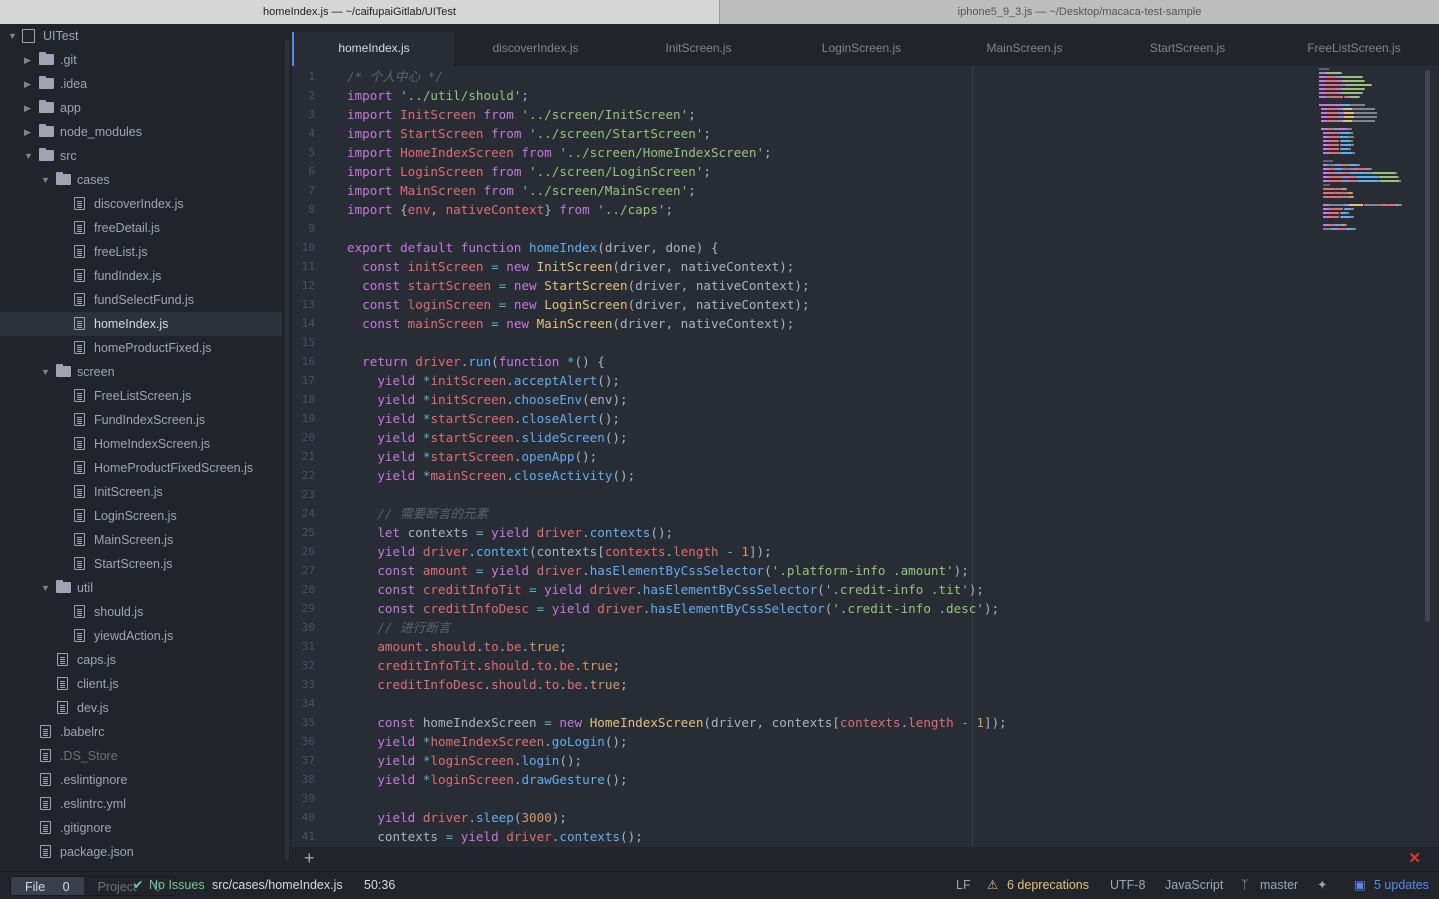 The image size is (1439, 899). What do you see at coordinates (141, 756) in the screenshot?
I see `tree-file: .DS_Store` at bounding box center [141, 756].